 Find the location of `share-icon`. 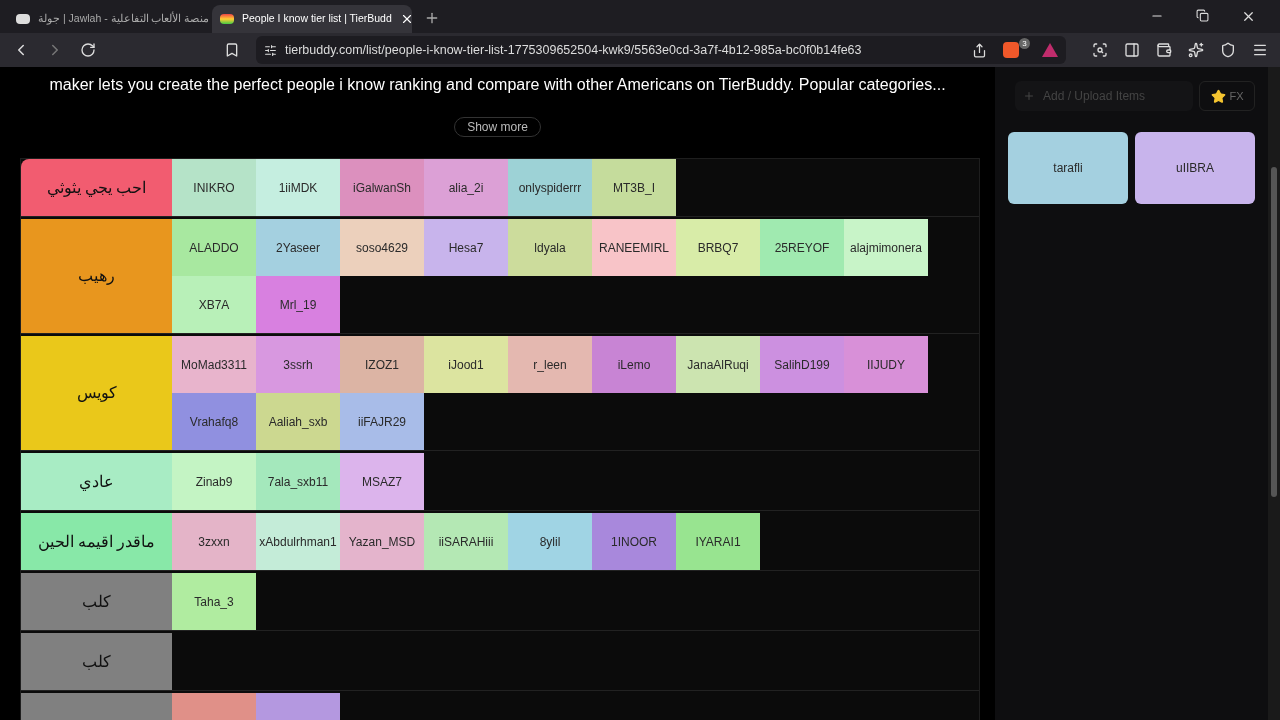

share-icon is located at coordinates (979, 50).